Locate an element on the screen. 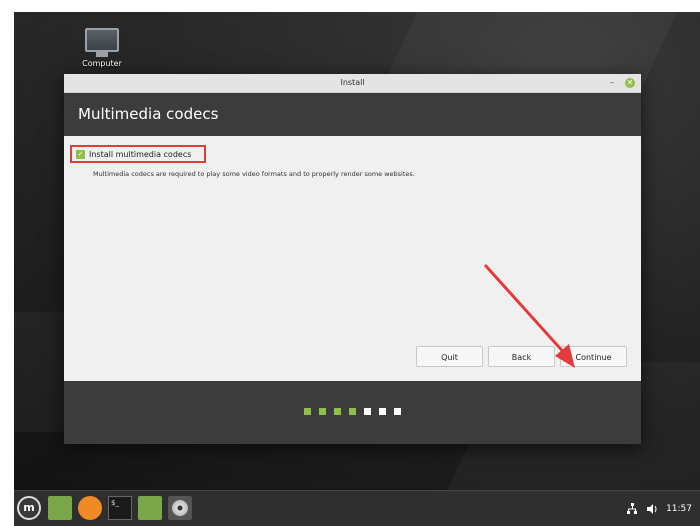 The width and height of the screenshot is (700, 526). firefox-icon is located at coordinates (90, 508).